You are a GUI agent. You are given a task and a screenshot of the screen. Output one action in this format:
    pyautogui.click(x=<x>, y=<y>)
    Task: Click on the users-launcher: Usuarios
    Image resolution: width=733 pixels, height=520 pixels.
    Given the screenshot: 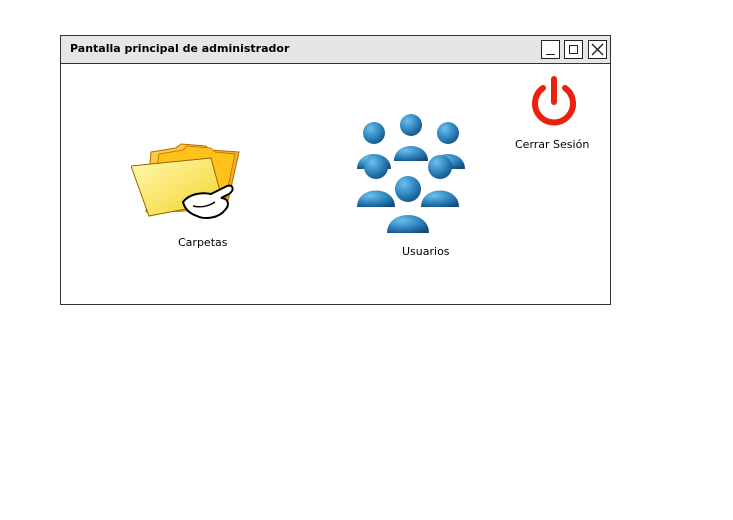 What is the action you would take?
    pyautogui.click(x=411, y=186)
    